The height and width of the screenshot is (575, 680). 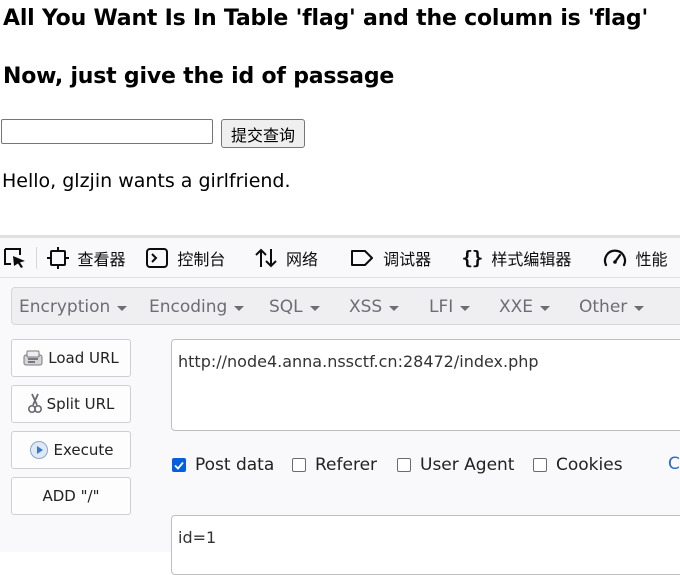 I want to click on menu-encoding: Encoding, so click(x=197, y=307).